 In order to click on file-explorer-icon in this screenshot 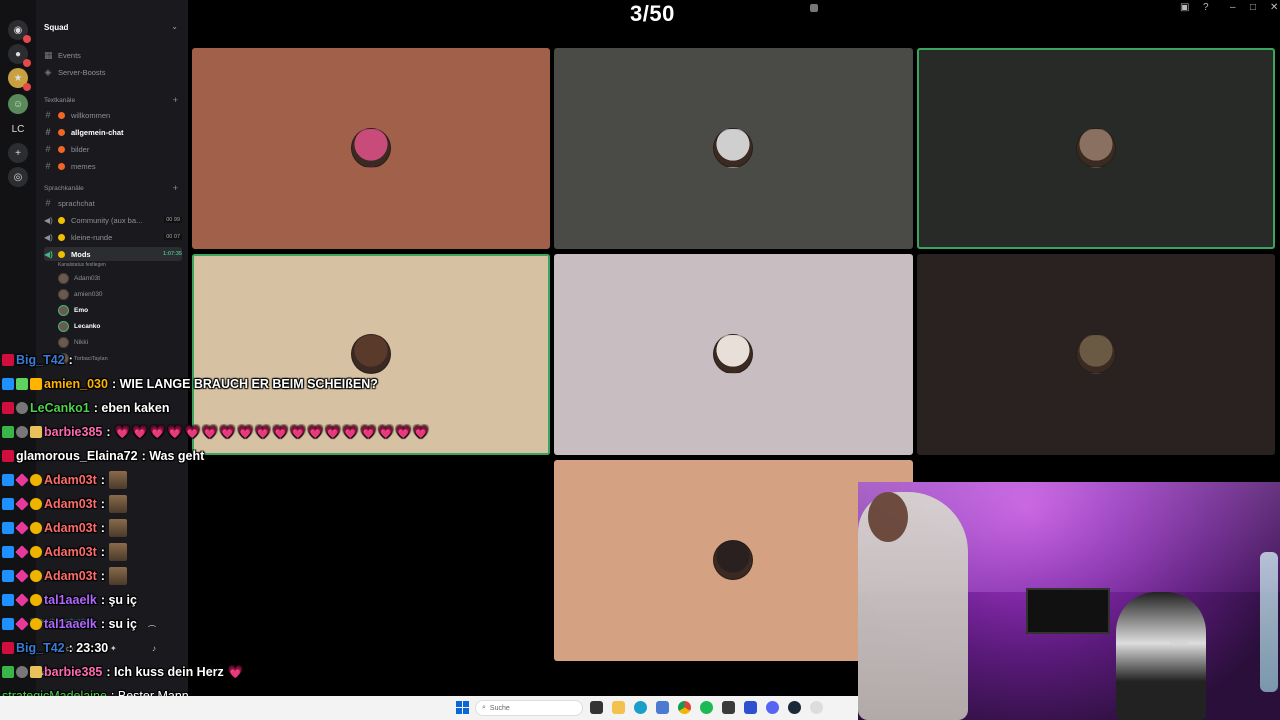, I will do `click(618, 707)`.